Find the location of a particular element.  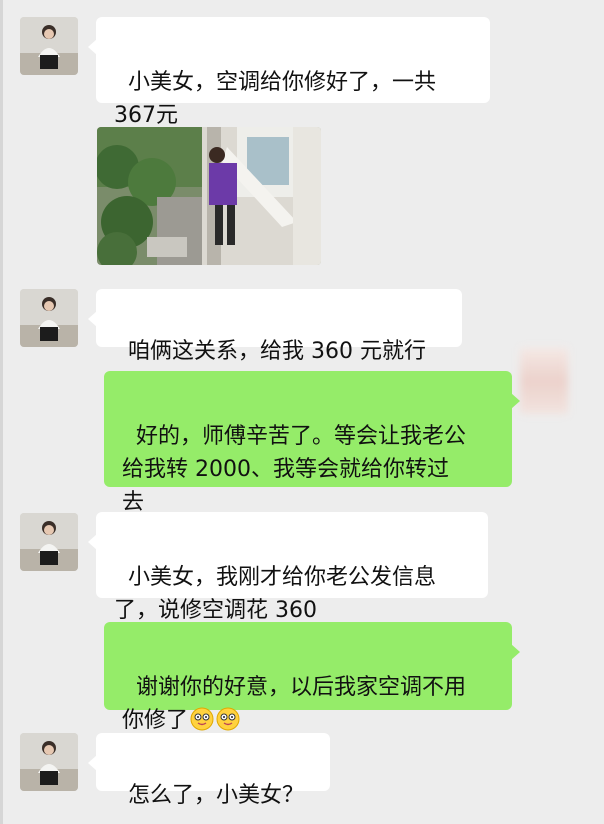

message-bubble-outgoing: 谢谢你的好意，以后我家空调不用 你修了 is located at coordinates (312, 677).